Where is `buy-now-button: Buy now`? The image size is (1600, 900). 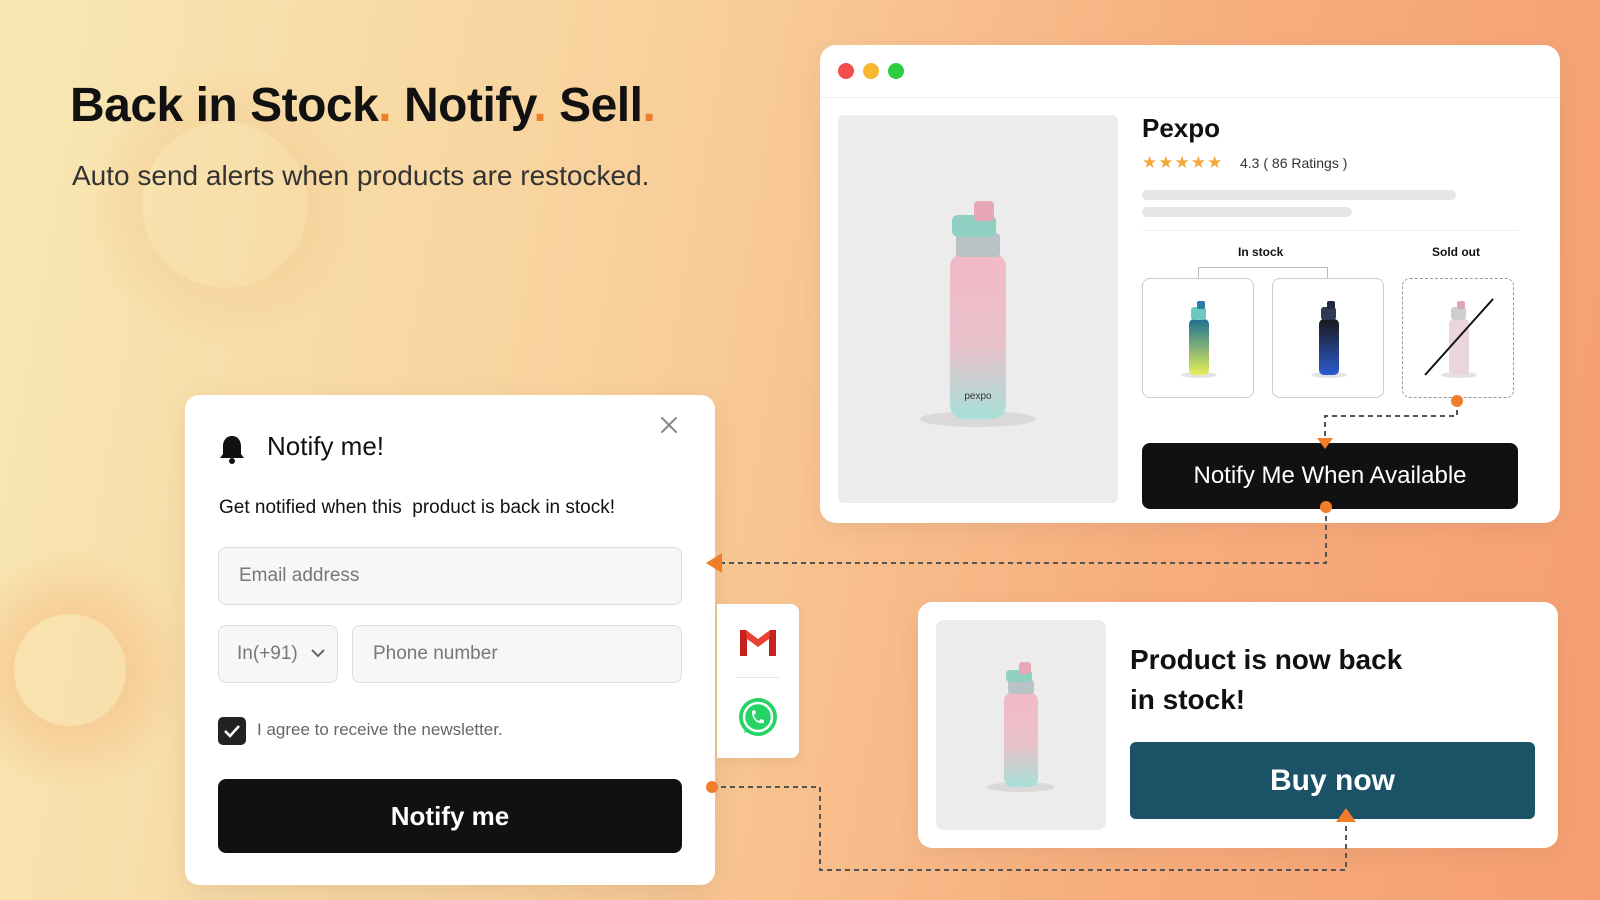 buy-now-button: Buy now is located at coordinates (1332, 780).